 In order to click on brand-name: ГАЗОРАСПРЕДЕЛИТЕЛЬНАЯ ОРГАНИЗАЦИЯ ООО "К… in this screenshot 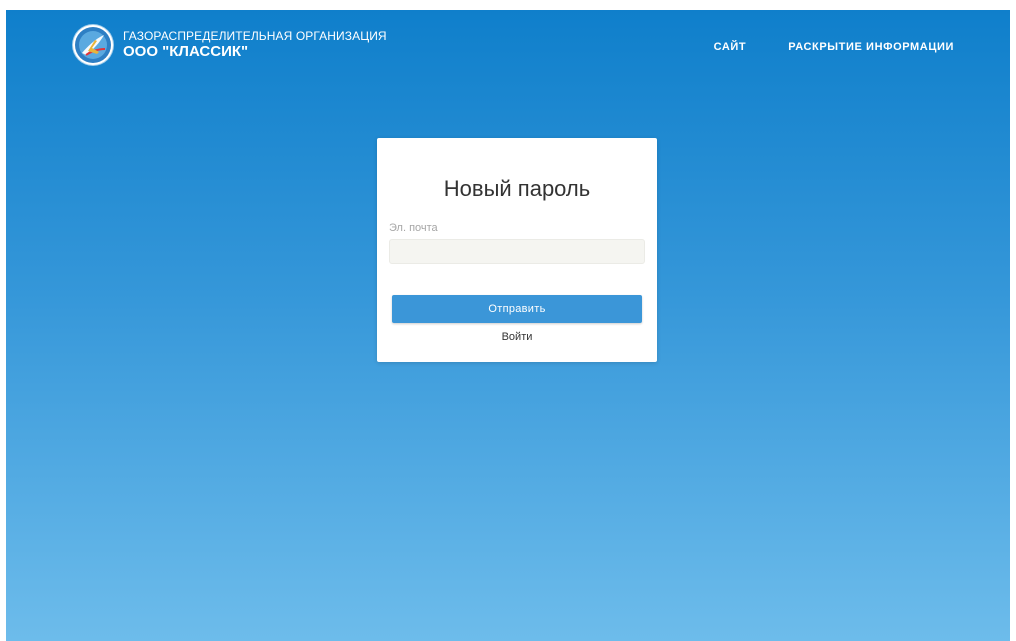, I will do `click(255, 45)`.